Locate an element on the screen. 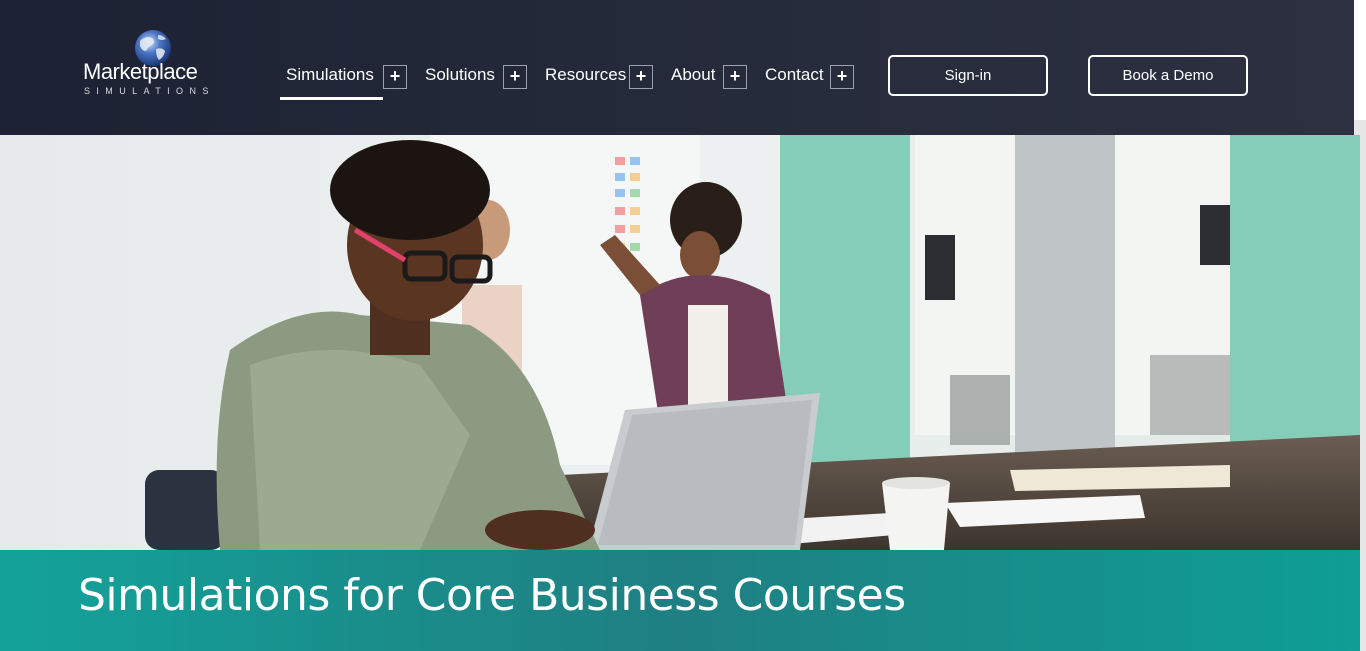  nav-label-contact: Contact is located at coordinates (791, 75).